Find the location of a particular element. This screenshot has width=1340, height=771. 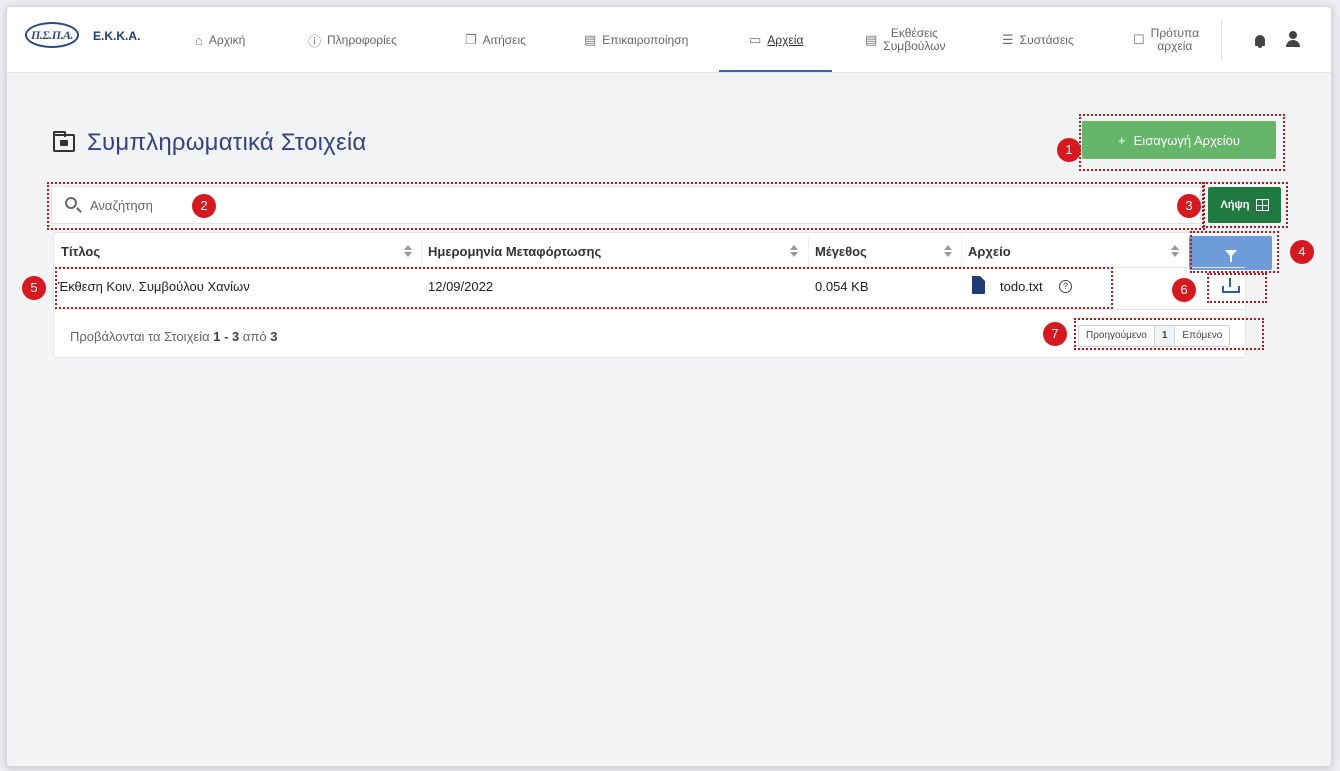

column-header-label: Ημερομηνία Μεταφόρτωσης is located at coordinates (515, 251).